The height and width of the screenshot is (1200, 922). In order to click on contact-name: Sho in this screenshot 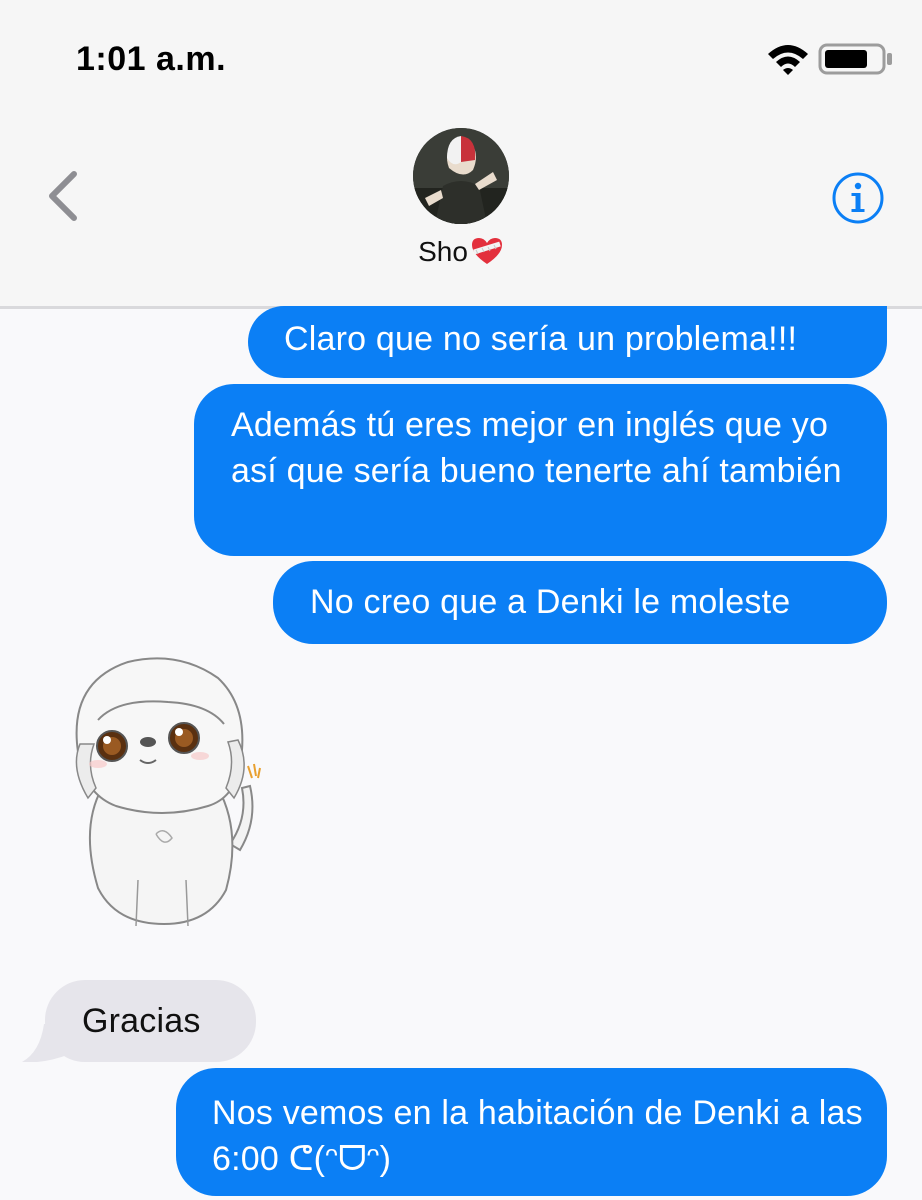, I will do `click(443, 251)`.